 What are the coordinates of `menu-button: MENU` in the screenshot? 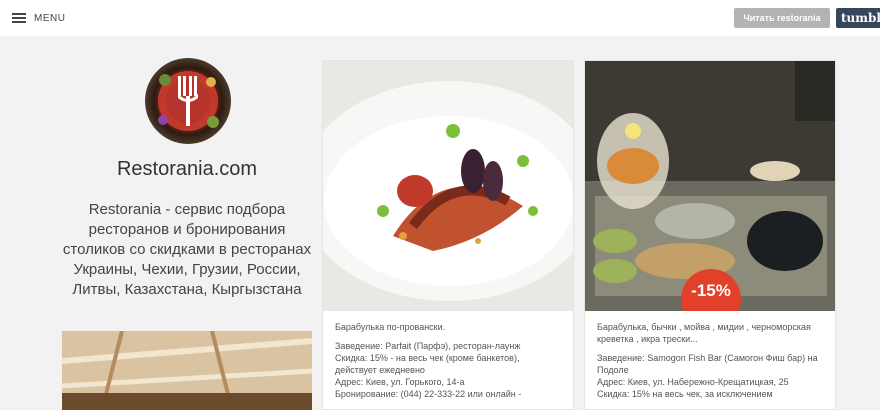 It's located at (38, 18).